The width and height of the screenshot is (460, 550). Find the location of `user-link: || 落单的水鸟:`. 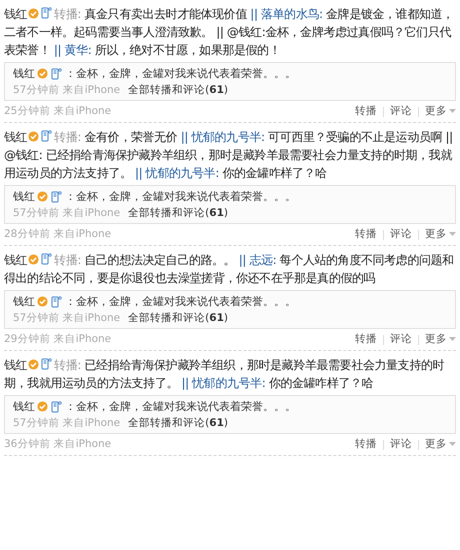

user-link: || 落单的水鸟: is located at coordinates (286, 14).